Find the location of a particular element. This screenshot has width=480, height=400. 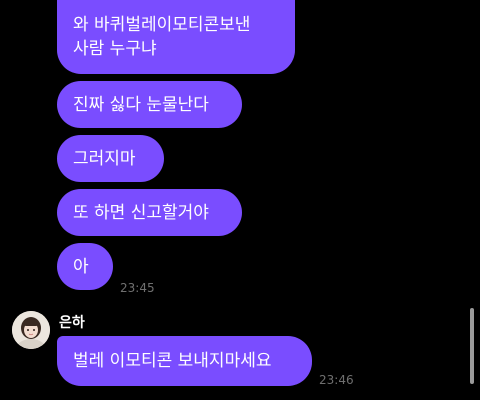

message-text: 벌레 이모티콘 보내지마세요 is located at coordinates (172, 361).